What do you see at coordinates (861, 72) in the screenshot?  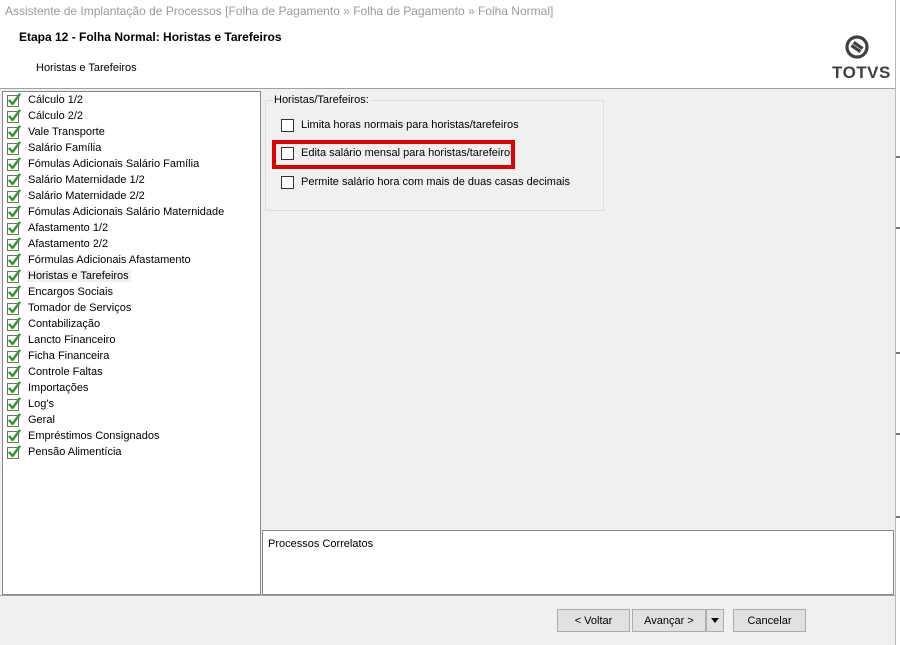 I see `totvs-logo-text: TOTVS` at bounding box center [861, 72].